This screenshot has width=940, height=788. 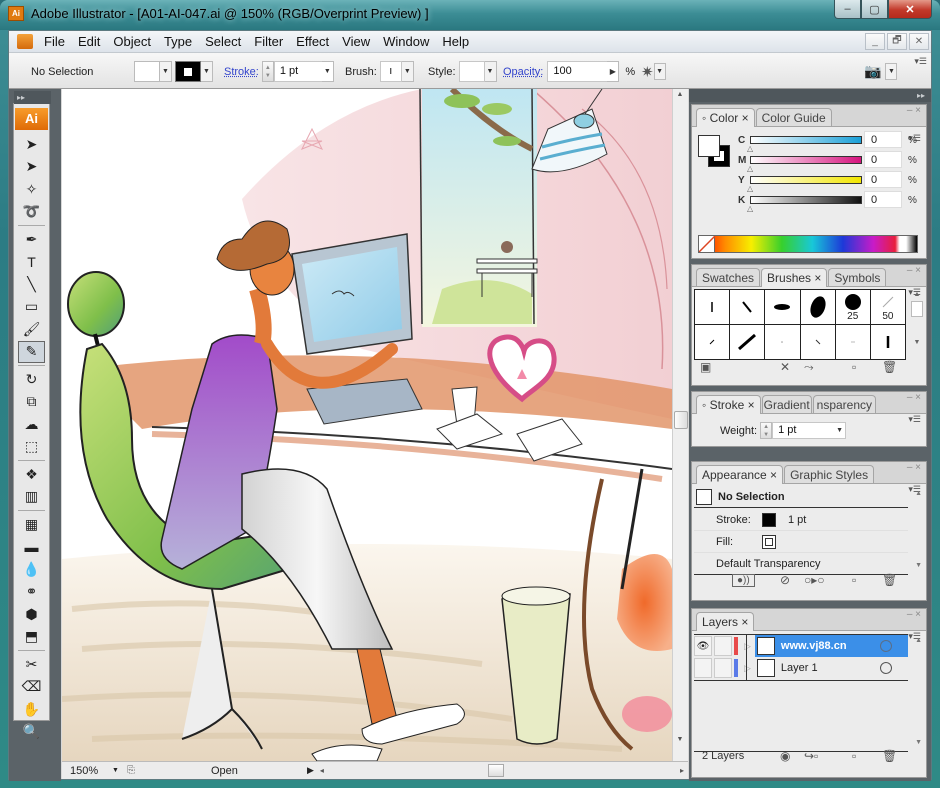 I want to click on layer-name-cell: www.vj88.cn, so click(x=831, y=646).